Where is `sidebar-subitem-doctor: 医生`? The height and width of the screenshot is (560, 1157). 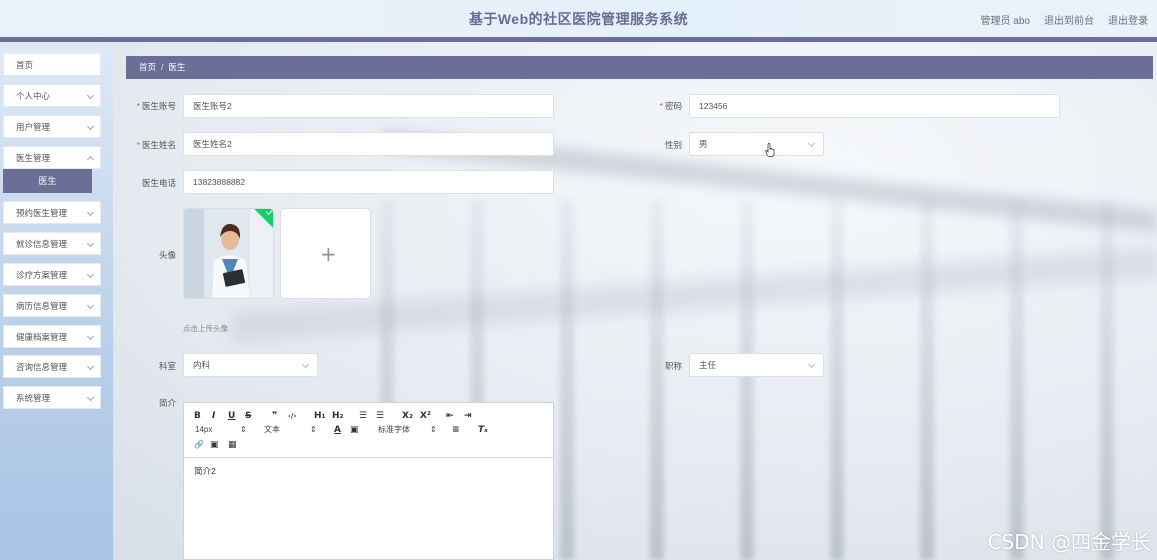
sidebar-subitem-doctor: 医生 is located at coordinates (47, 181).